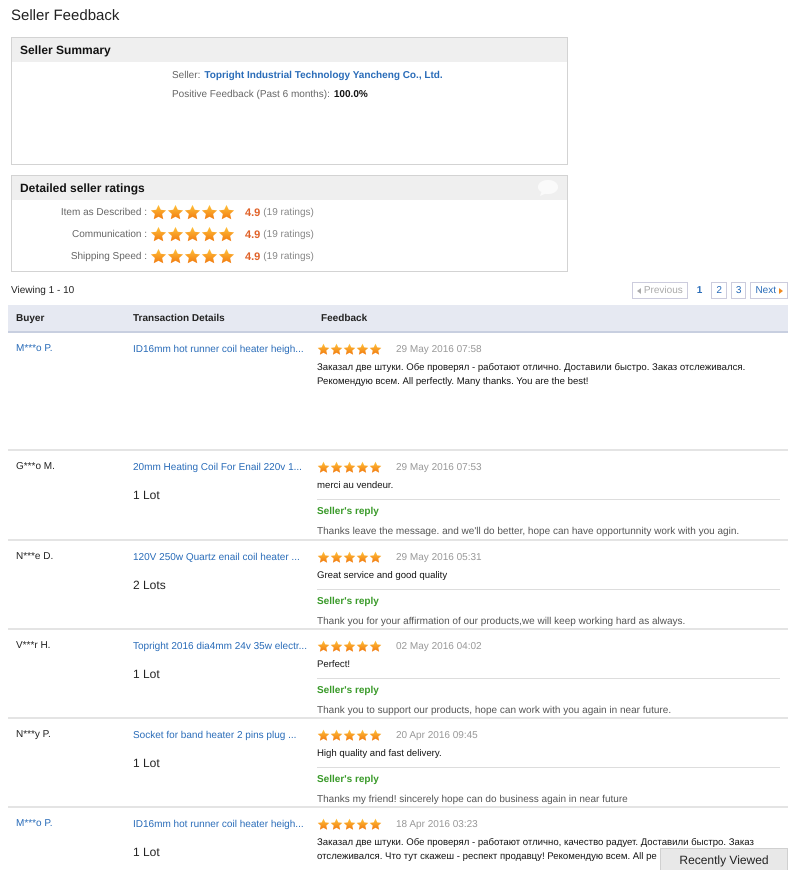 The height and width of the screenshot is (870, 800). I want to click on buyer-name: G***o M., so click(35, 466).